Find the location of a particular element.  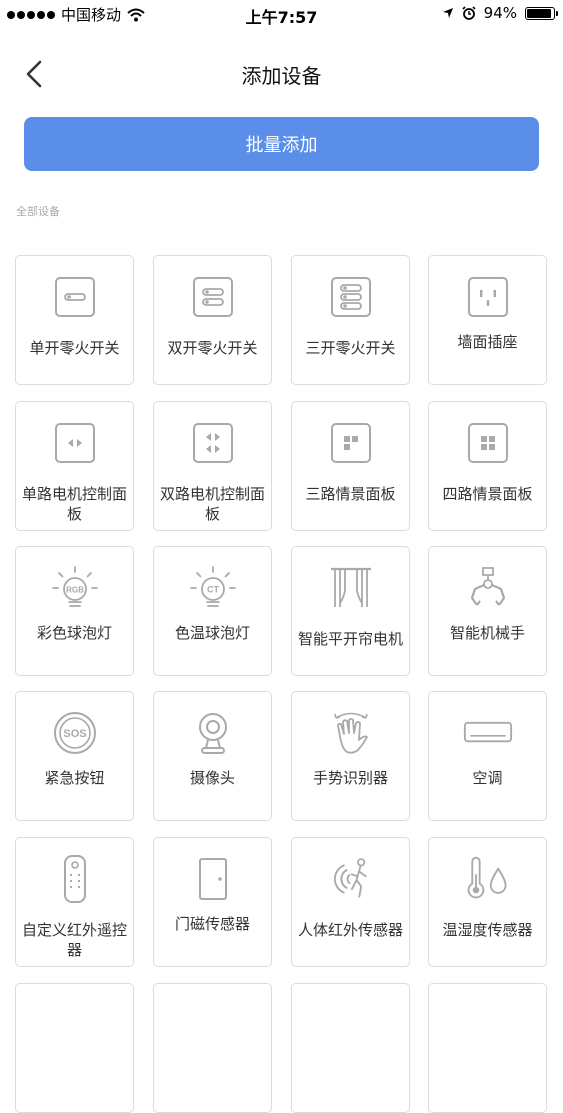

wall-socket-icon is located at coordinates (488, 297).